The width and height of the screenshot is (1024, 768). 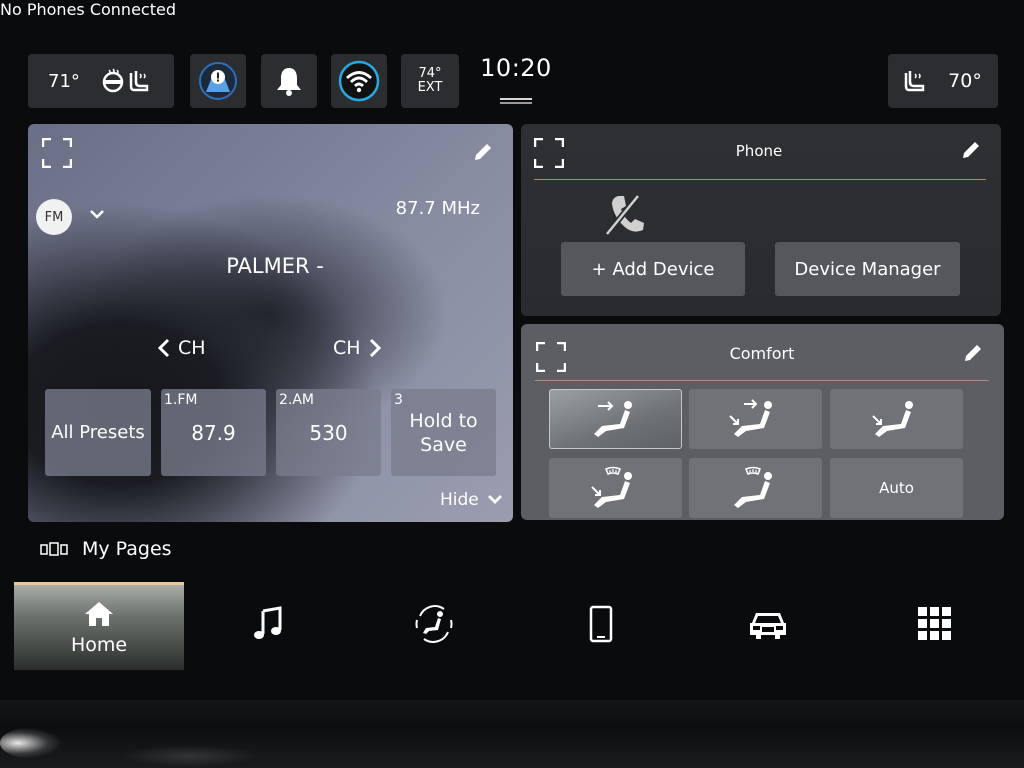 What do you see at coordinates (297, 400) in the screenshot?
I see `preset-number: 2.AM` at bounding box center [297, 400].